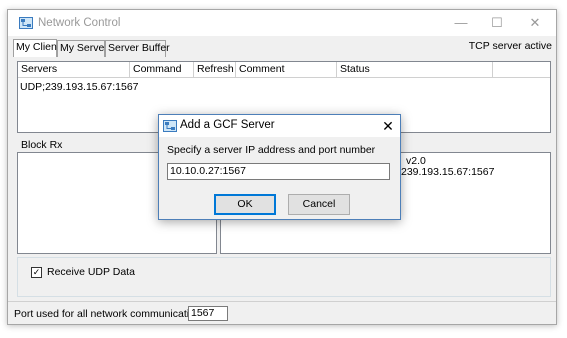 This screenshot has width=567, height=338. I want to click on column-header-filler, so click(521, 70).